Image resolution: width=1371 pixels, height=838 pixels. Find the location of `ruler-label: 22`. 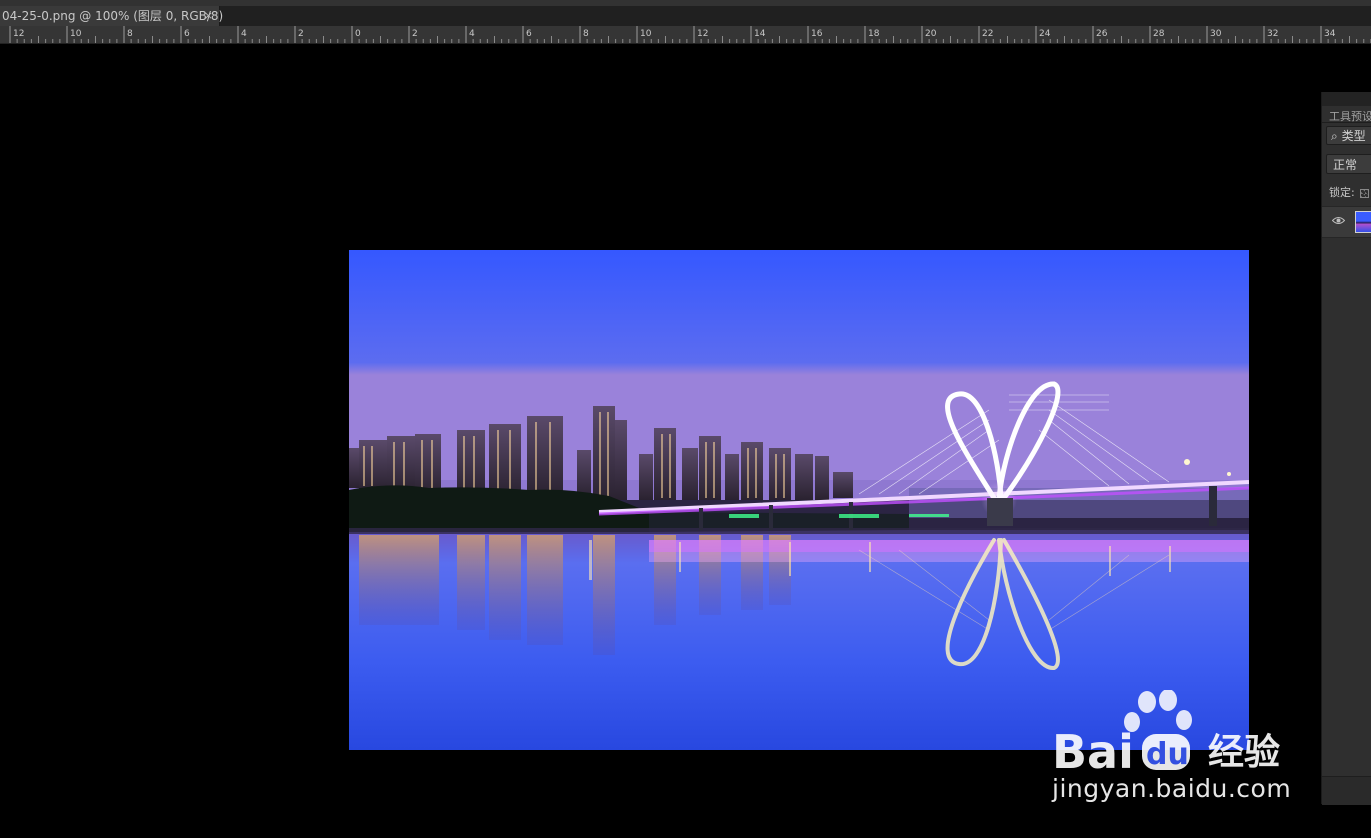

ruler-label: 22 is located at coordinates (987, 34).